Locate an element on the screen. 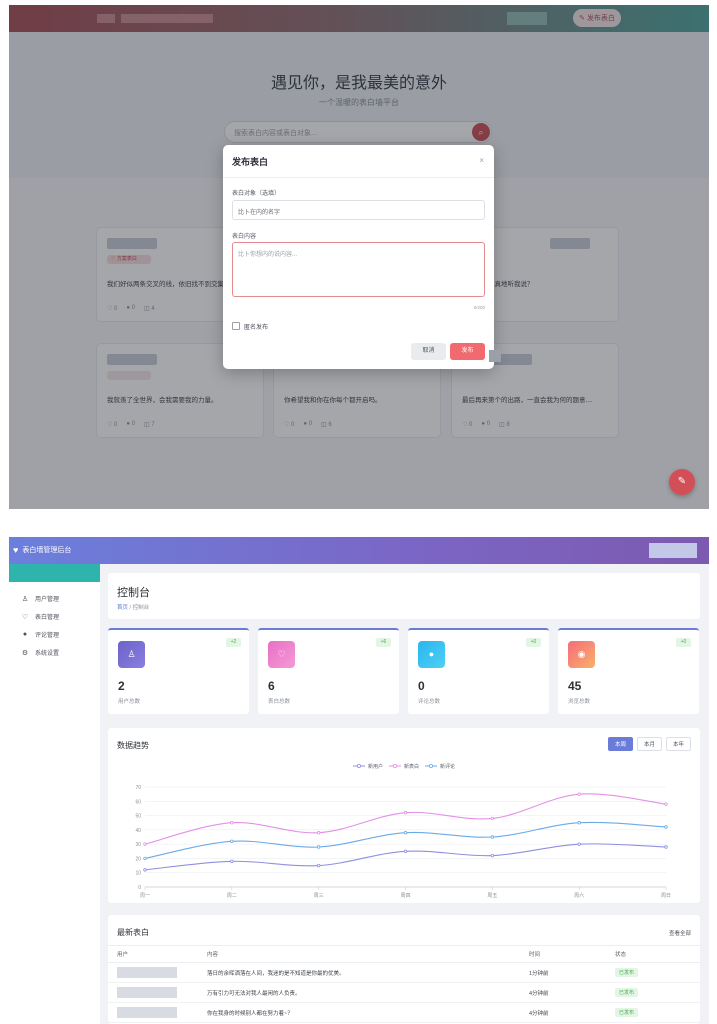  table-row: 落日的余晖洒落在人间，我迷的是不知道是你最的优美。 1分钟前 已发布 is located at coordinates (404, 972).